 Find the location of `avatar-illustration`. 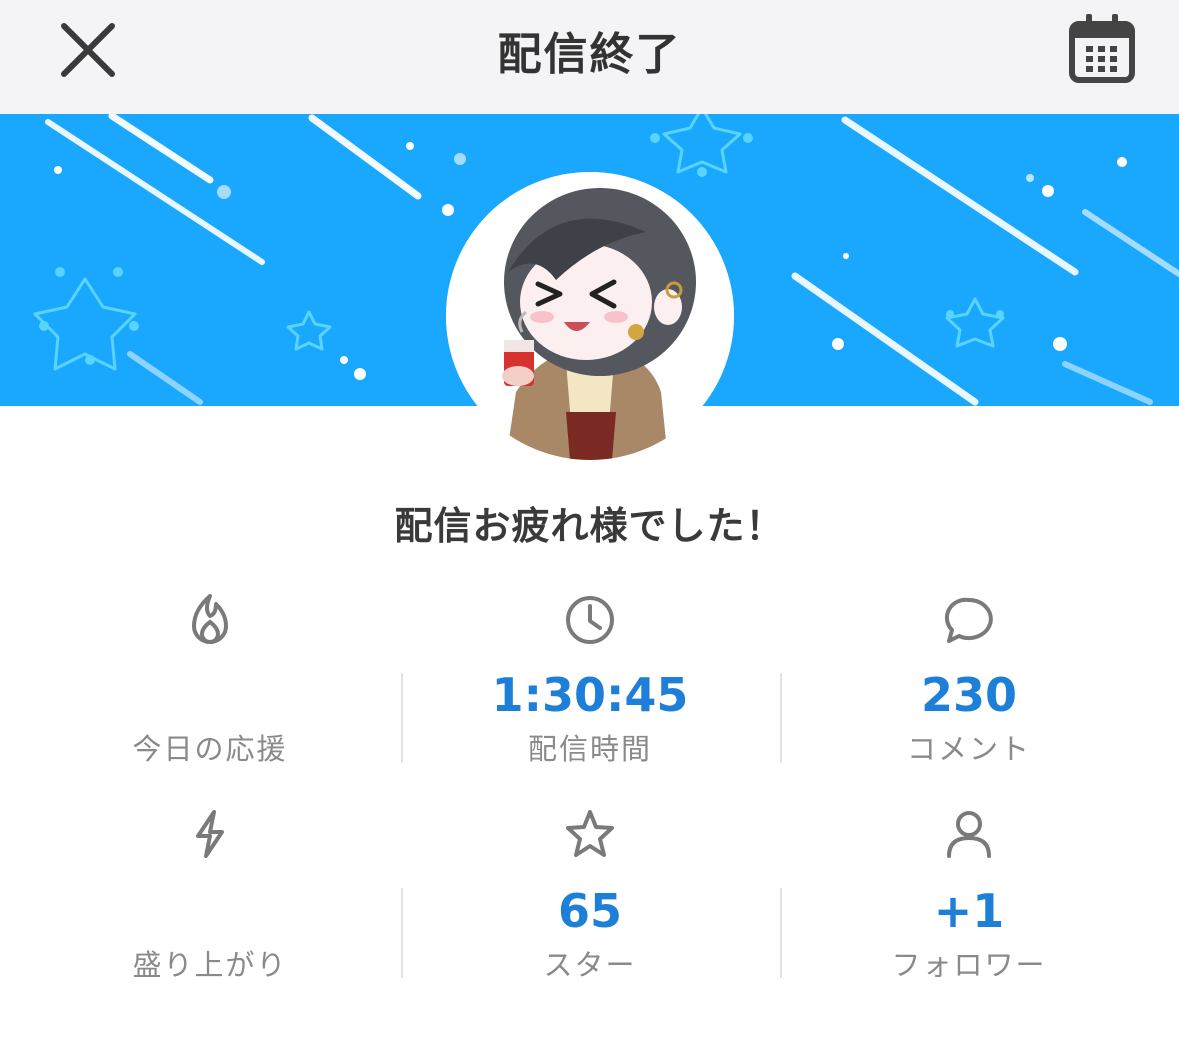

avatar-illustration is located at coordinates (590, 316).